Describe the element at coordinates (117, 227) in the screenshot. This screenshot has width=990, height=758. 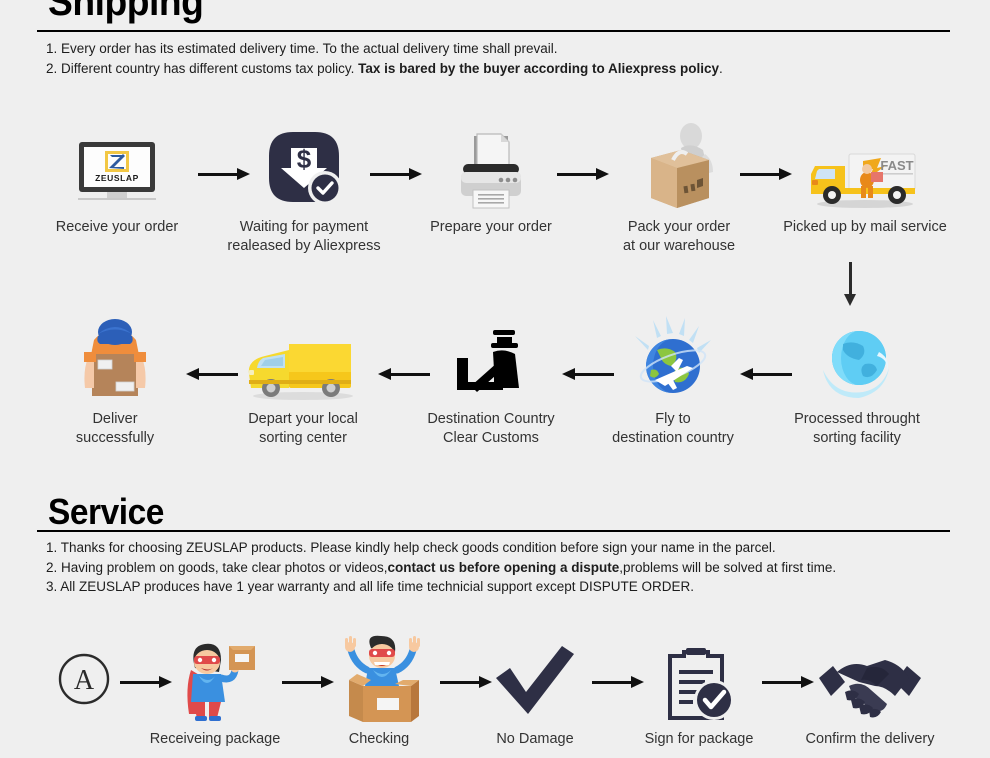
I see `flow-label: Receive your order` at that location.